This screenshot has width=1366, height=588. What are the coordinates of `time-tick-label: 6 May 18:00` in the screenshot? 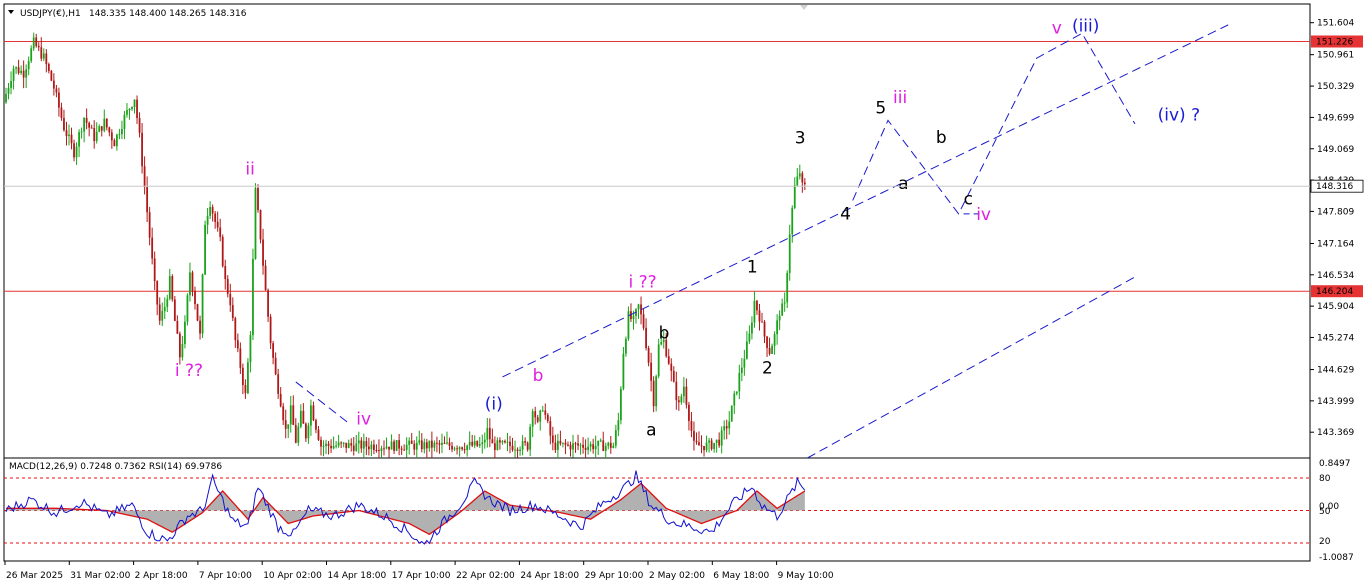 It's located at (741, 576).